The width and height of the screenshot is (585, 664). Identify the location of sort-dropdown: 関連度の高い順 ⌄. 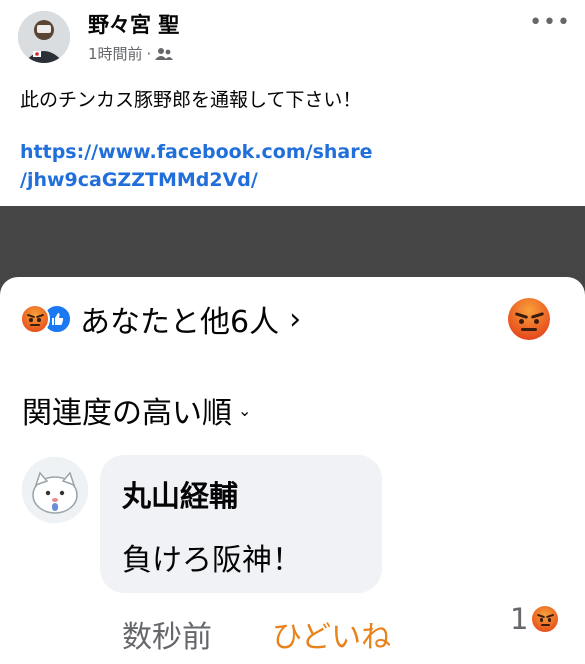
(136, 410).